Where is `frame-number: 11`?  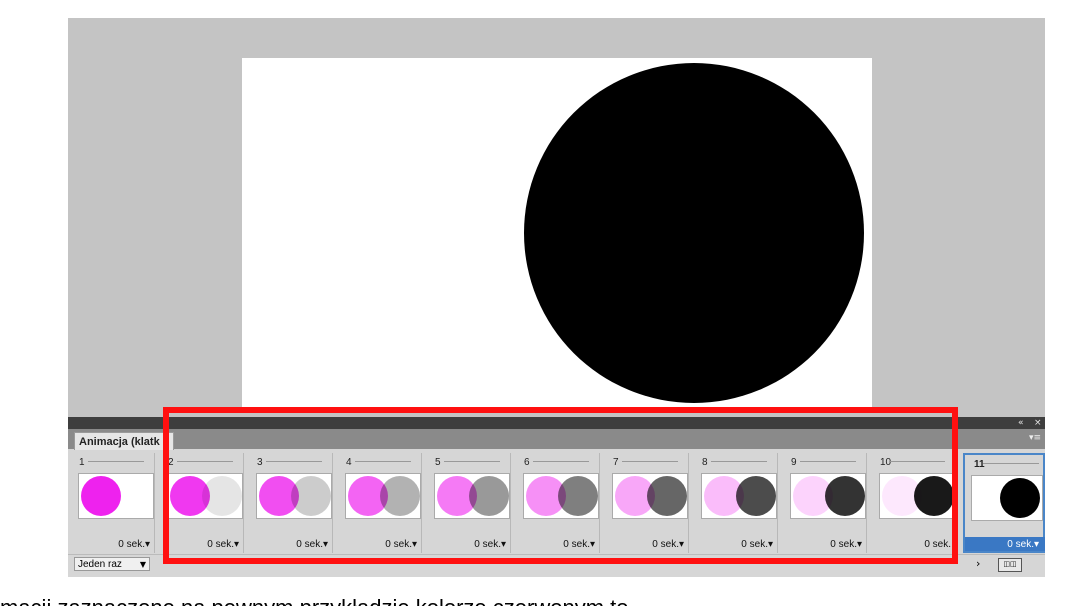
frame-number: 11 is located at coordinates (979, 464).